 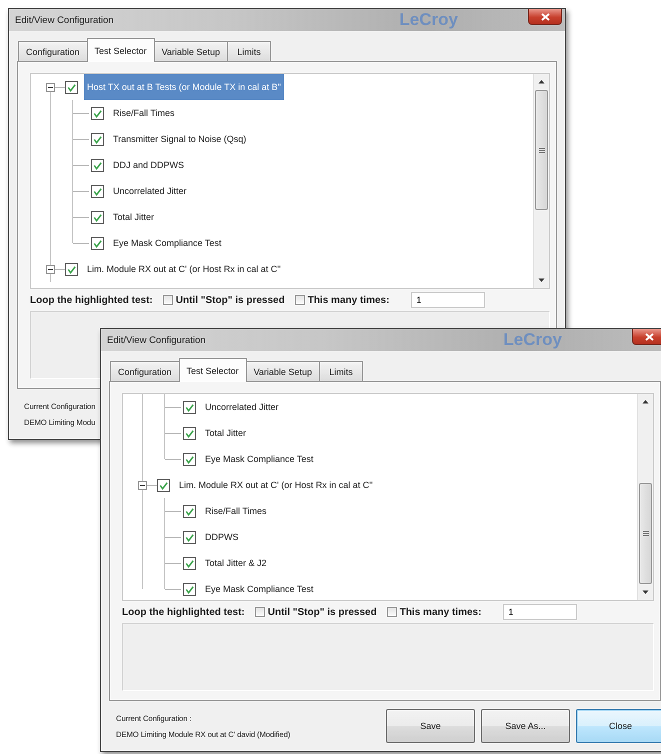 What do you see at coordinates (430, 726) in the screenshot?
I see `dialog-button: Save` at bounding box center [430, 726].